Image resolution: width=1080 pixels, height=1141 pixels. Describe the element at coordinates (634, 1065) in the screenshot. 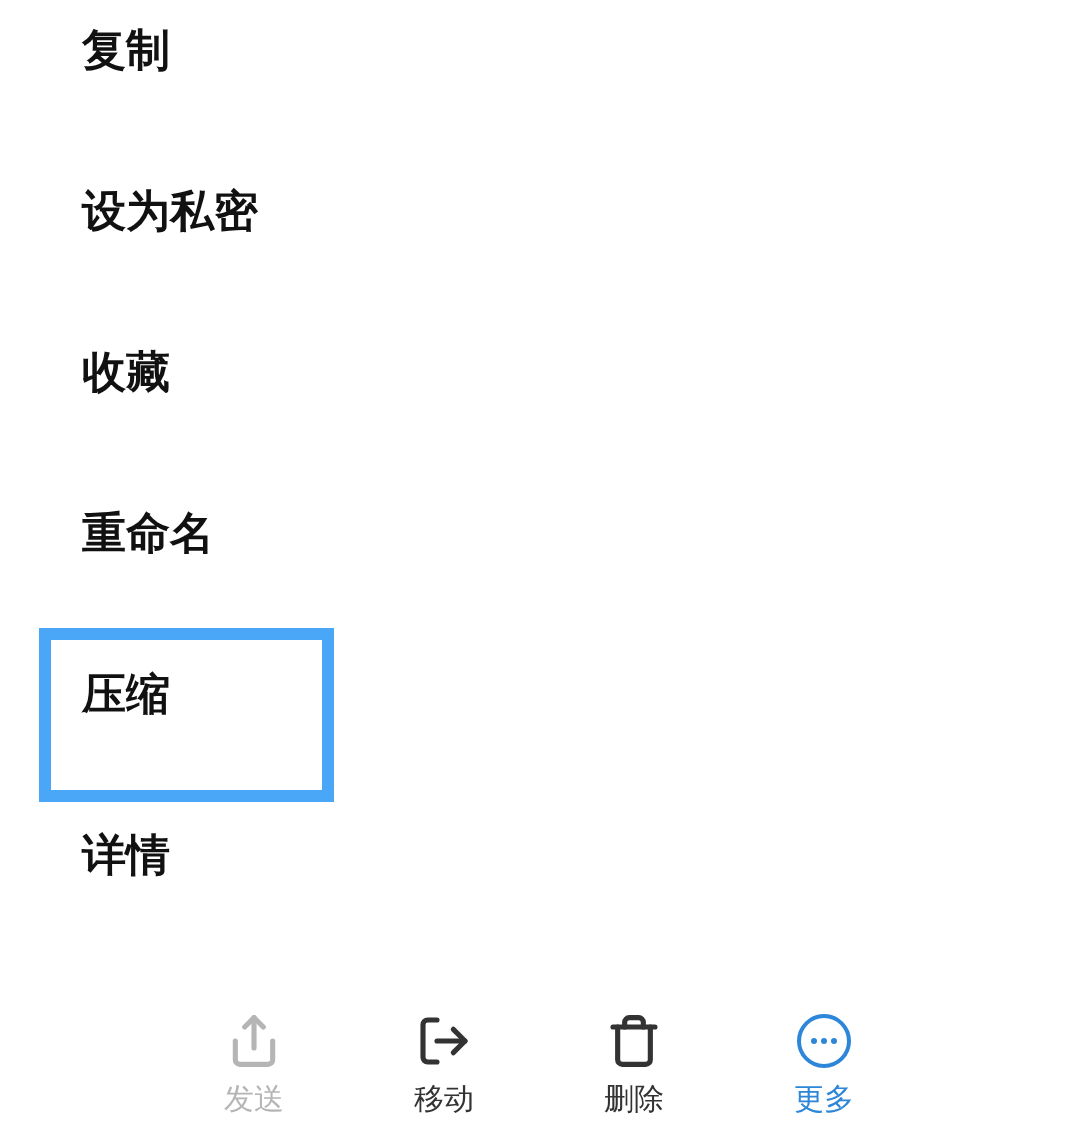

I see `toolbar-button: 删除` at that location.